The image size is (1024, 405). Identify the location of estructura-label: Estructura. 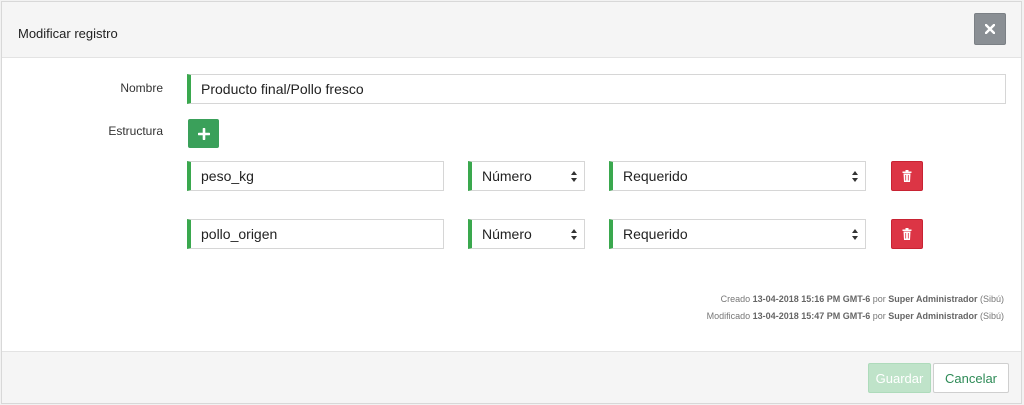
(135, 131).